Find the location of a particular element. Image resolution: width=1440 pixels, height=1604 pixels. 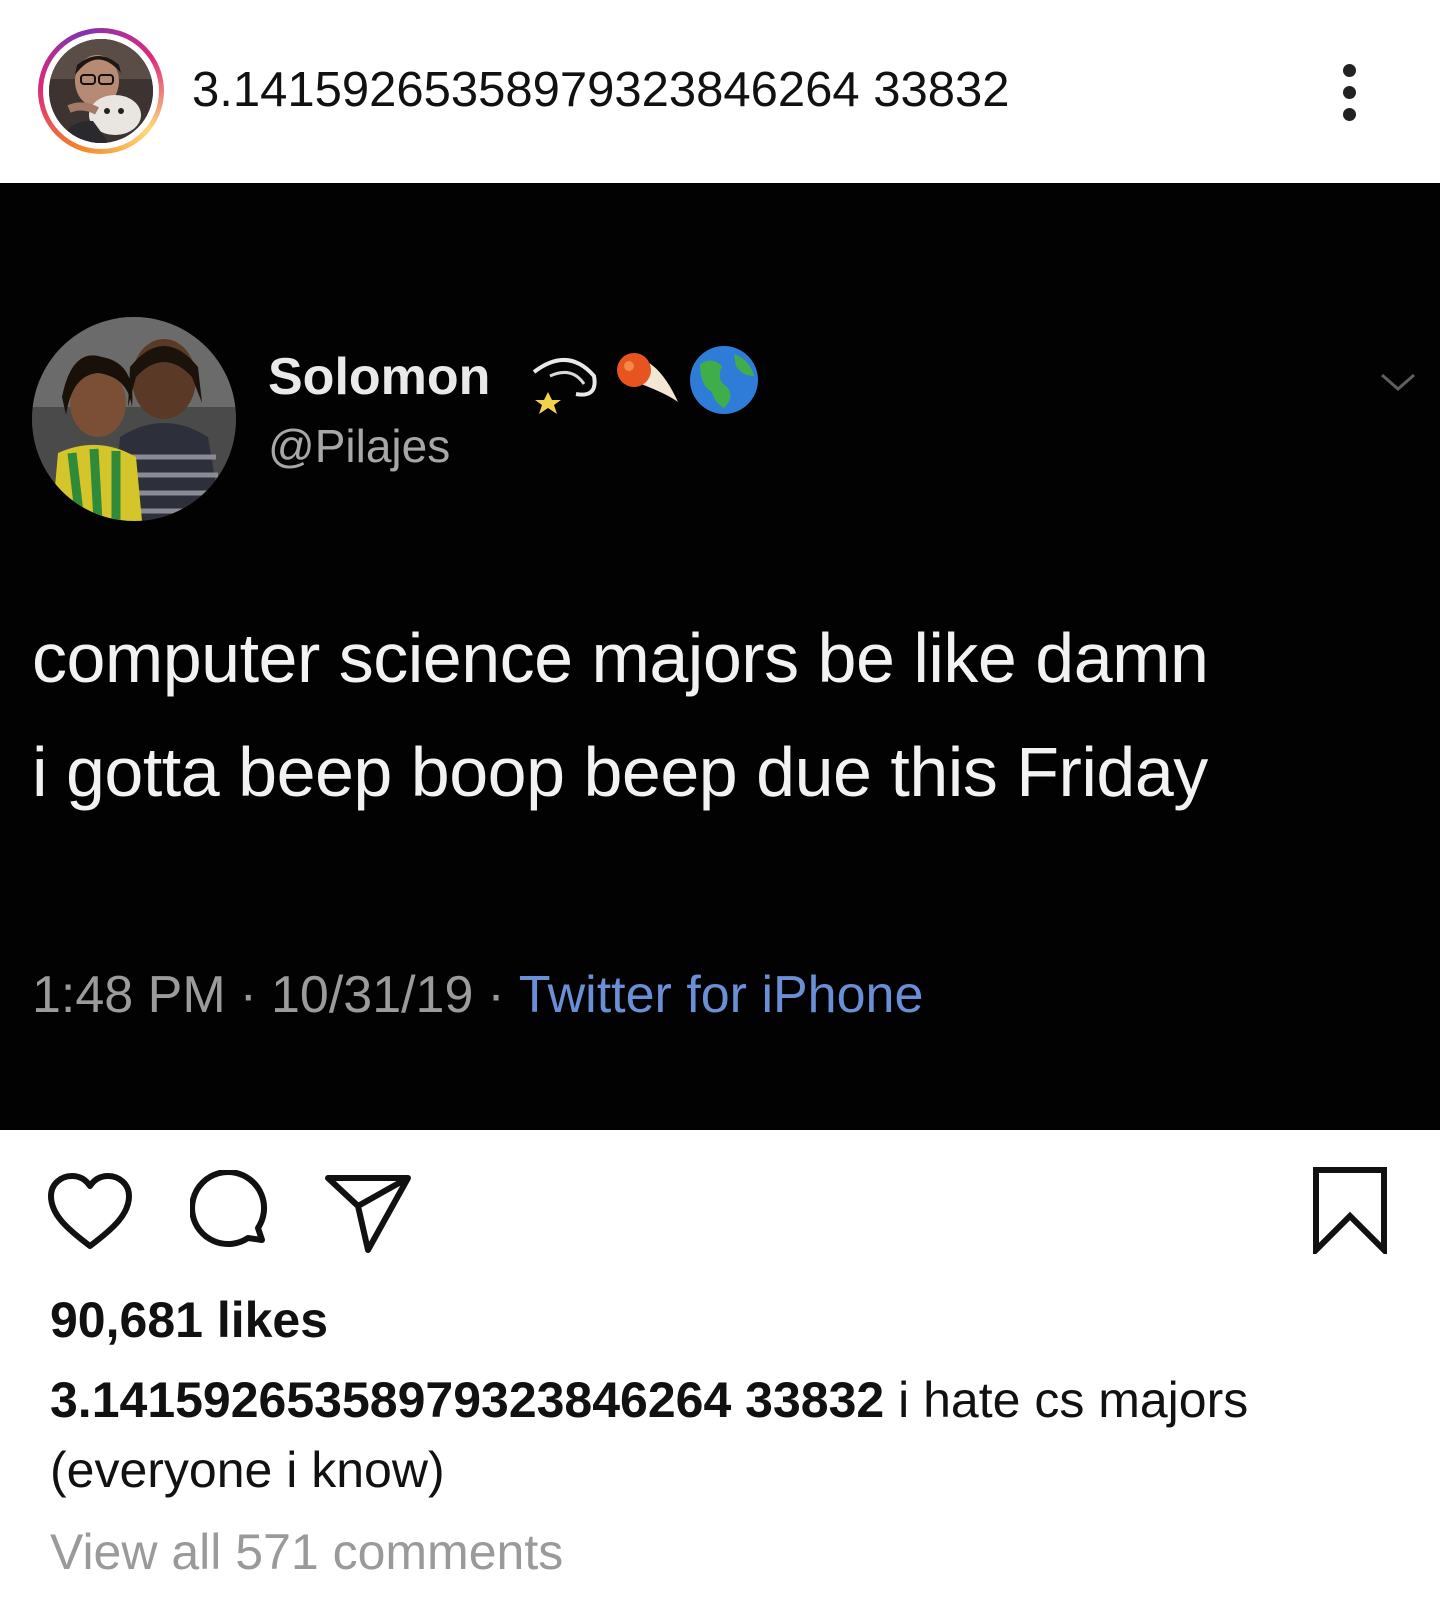

comet-icon is located at coordinates (647, 377).